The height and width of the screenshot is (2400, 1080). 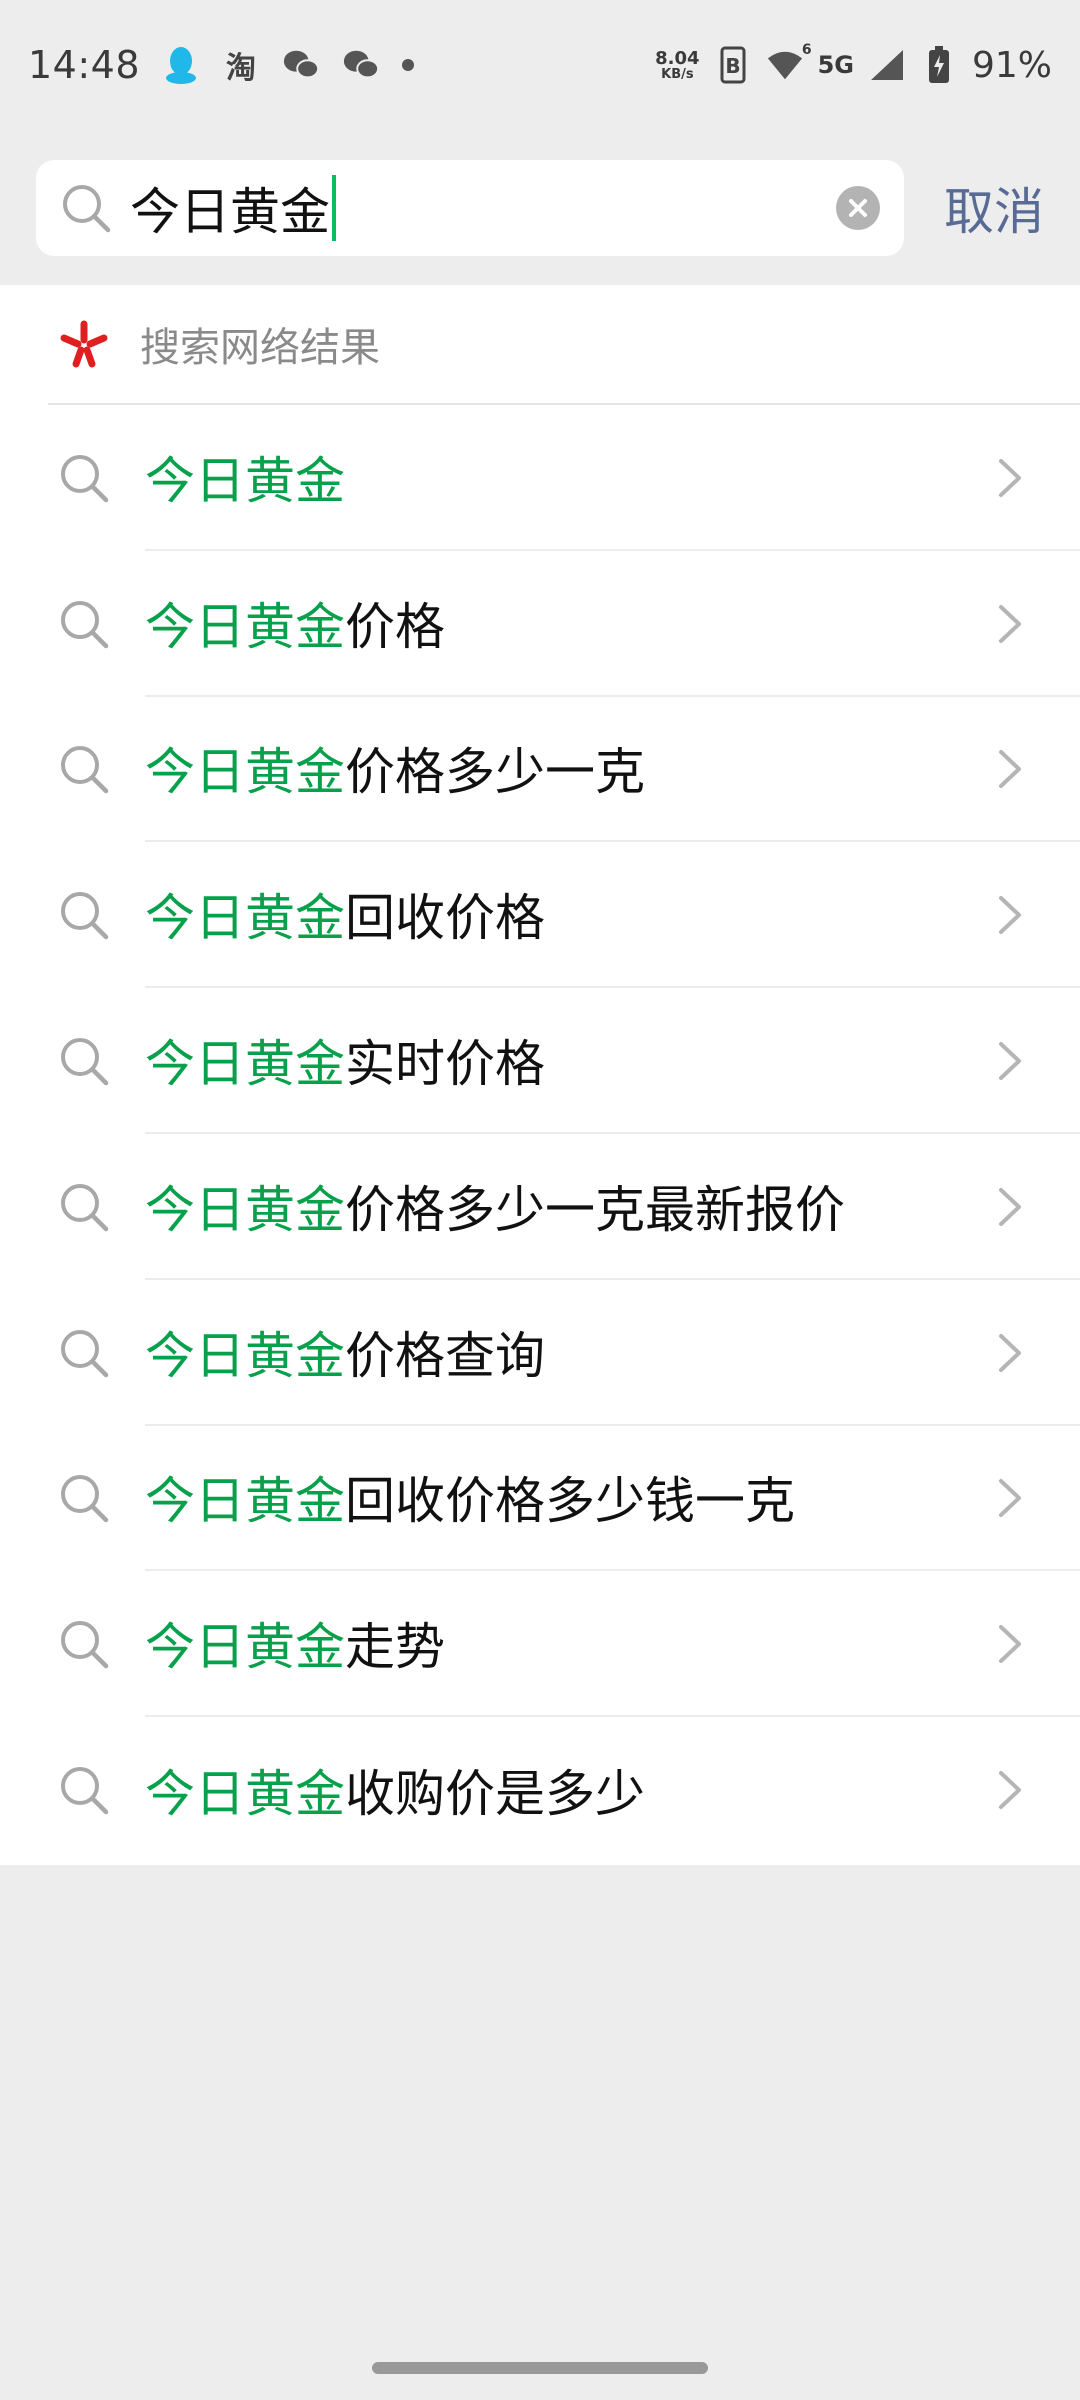 I want to click on wifi-icon: 6, so click(x=789, y=63).